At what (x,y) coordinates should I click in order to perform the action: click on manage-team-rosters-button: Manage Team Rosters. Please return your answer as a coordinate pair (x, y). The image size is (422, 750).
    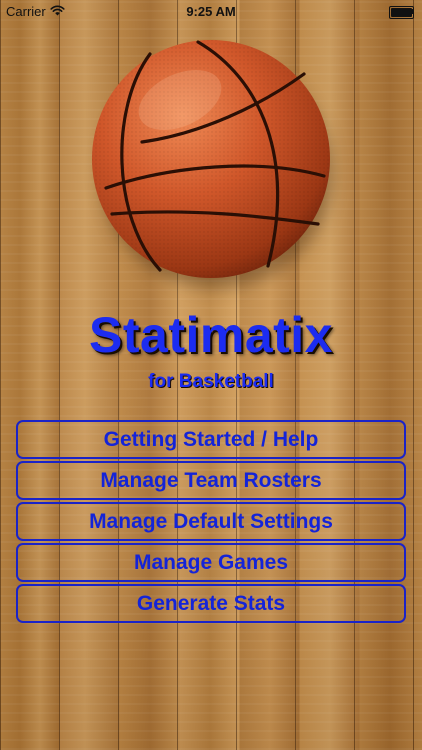
    Looking at the image, I should click on (211, 480).